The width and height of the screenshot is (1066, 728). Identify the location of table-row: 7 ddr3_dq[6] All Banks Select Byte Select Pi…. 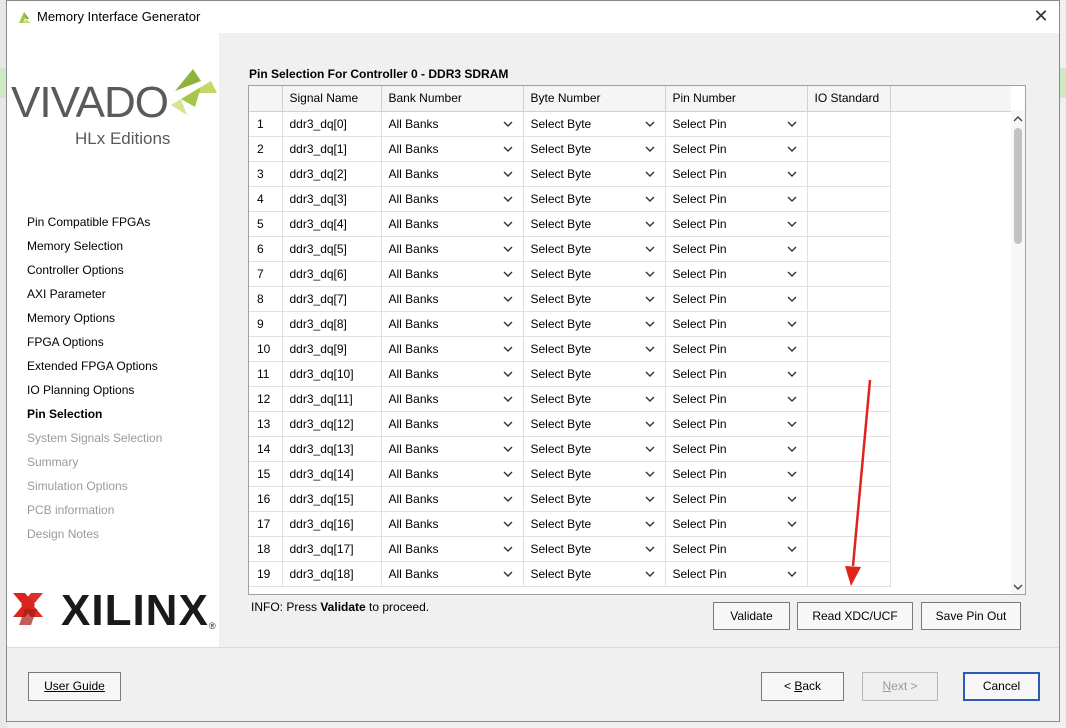
(630, 274).